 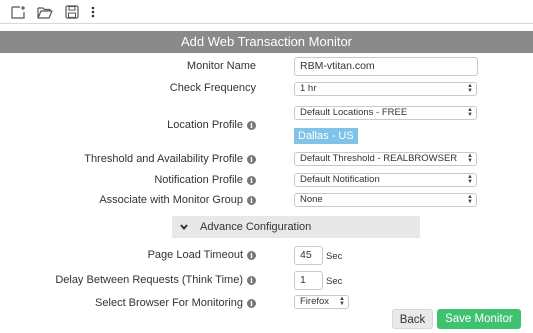 I want to click on form-header: Add Web Transaction Monitor, so click(x=266, y=42).